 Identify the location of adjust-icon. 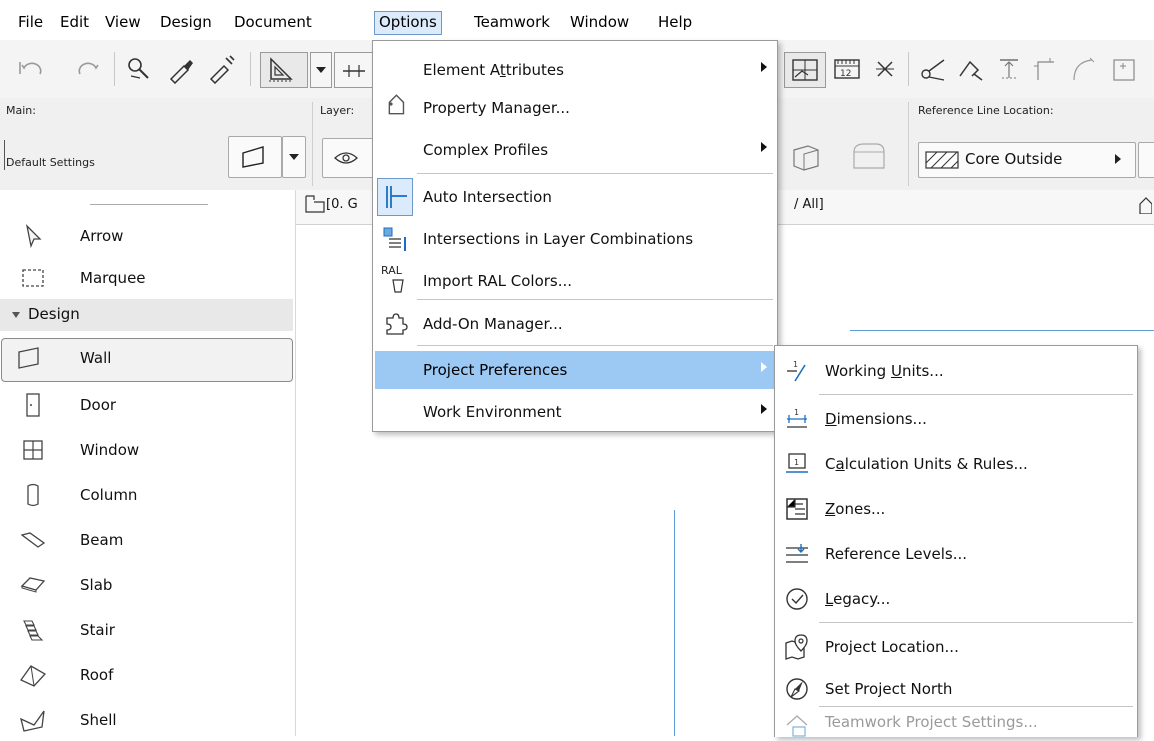
(971, 69).